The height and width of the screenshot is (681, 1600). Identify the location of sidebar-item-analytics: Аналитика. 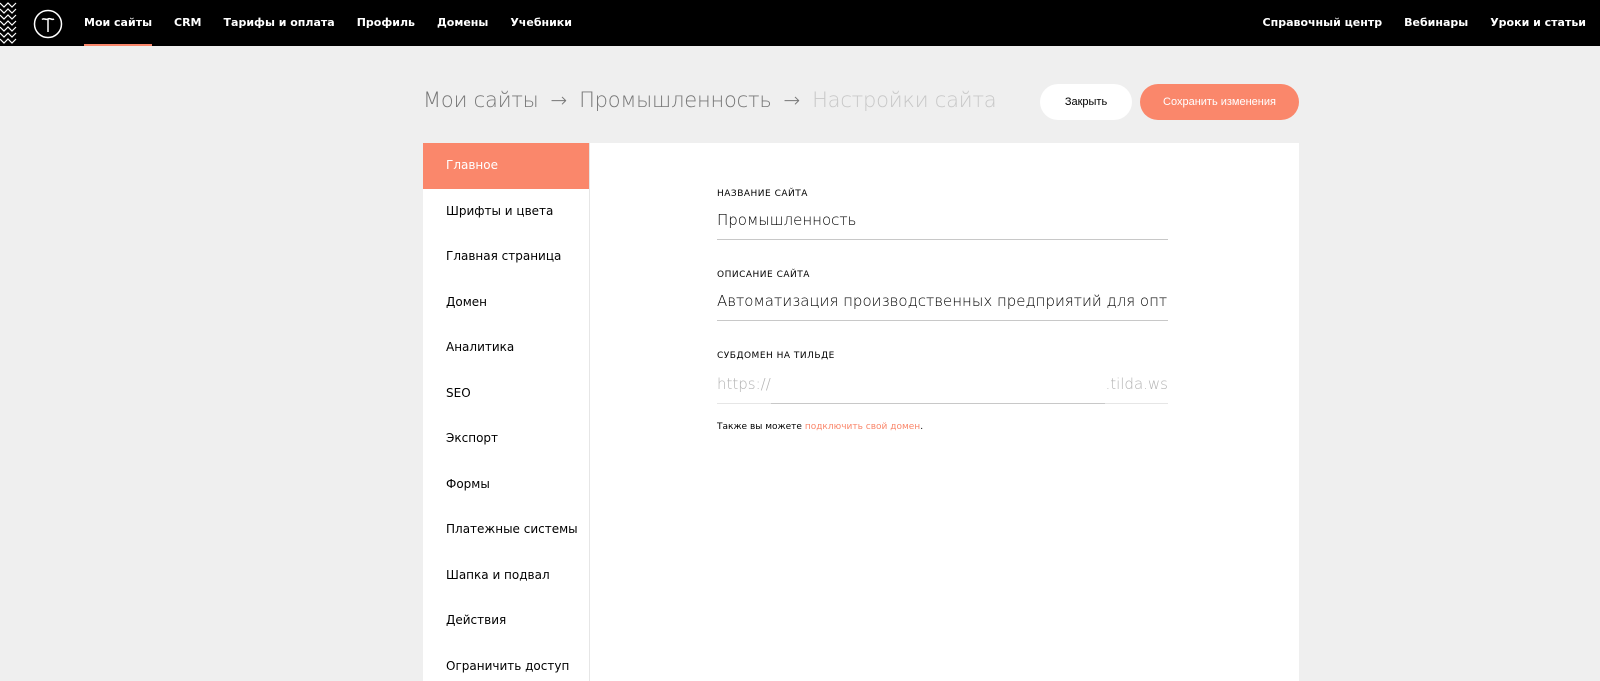
(506, 348).